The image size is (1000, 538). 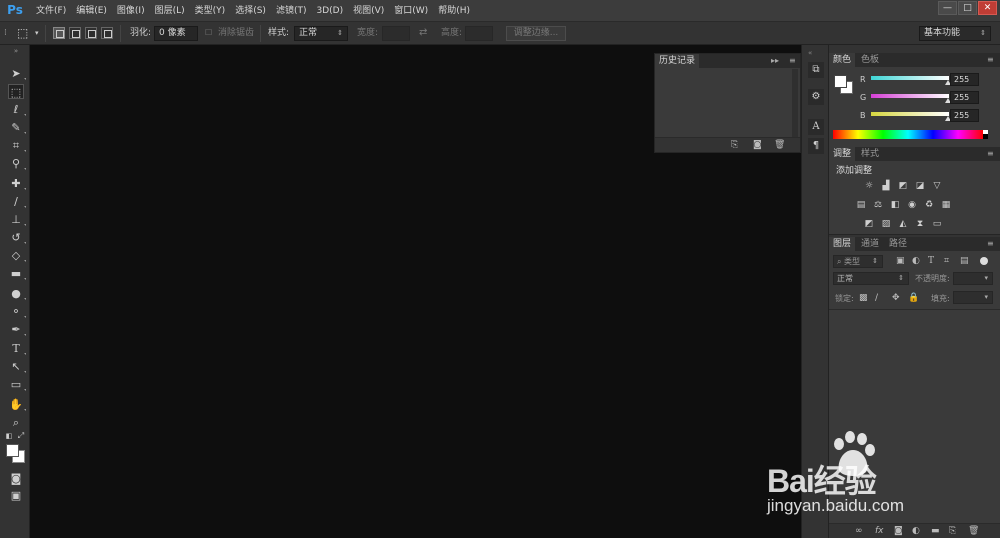 What do you see at coordinates (22, 33) in the screenshot?
I see `marquee-preset-icon: ⬚` at bounding box center [22, 33].